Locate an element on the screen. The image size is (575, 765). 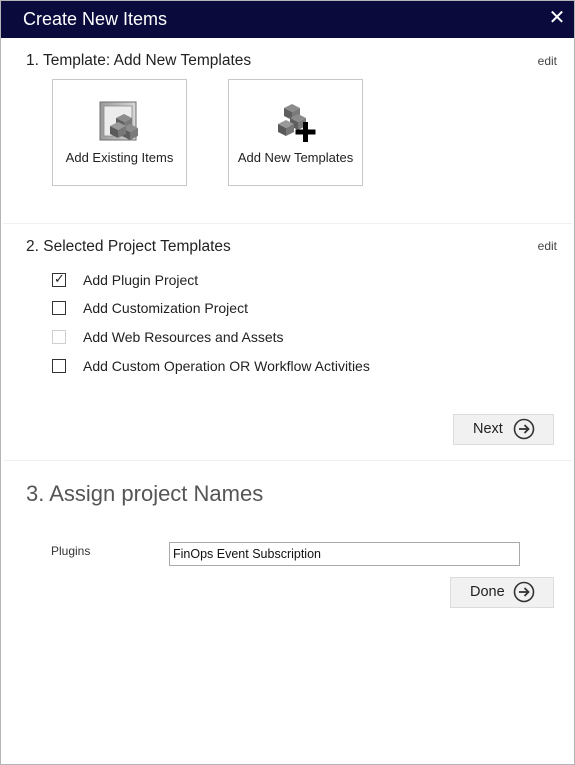
plugin-project-checkbox: ✓ is located at coordinates (59, 279).